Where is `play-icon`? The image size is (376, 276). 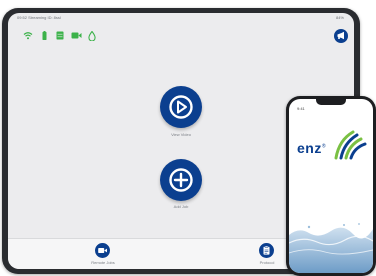
play-icon is located at coordinates (181, 107).